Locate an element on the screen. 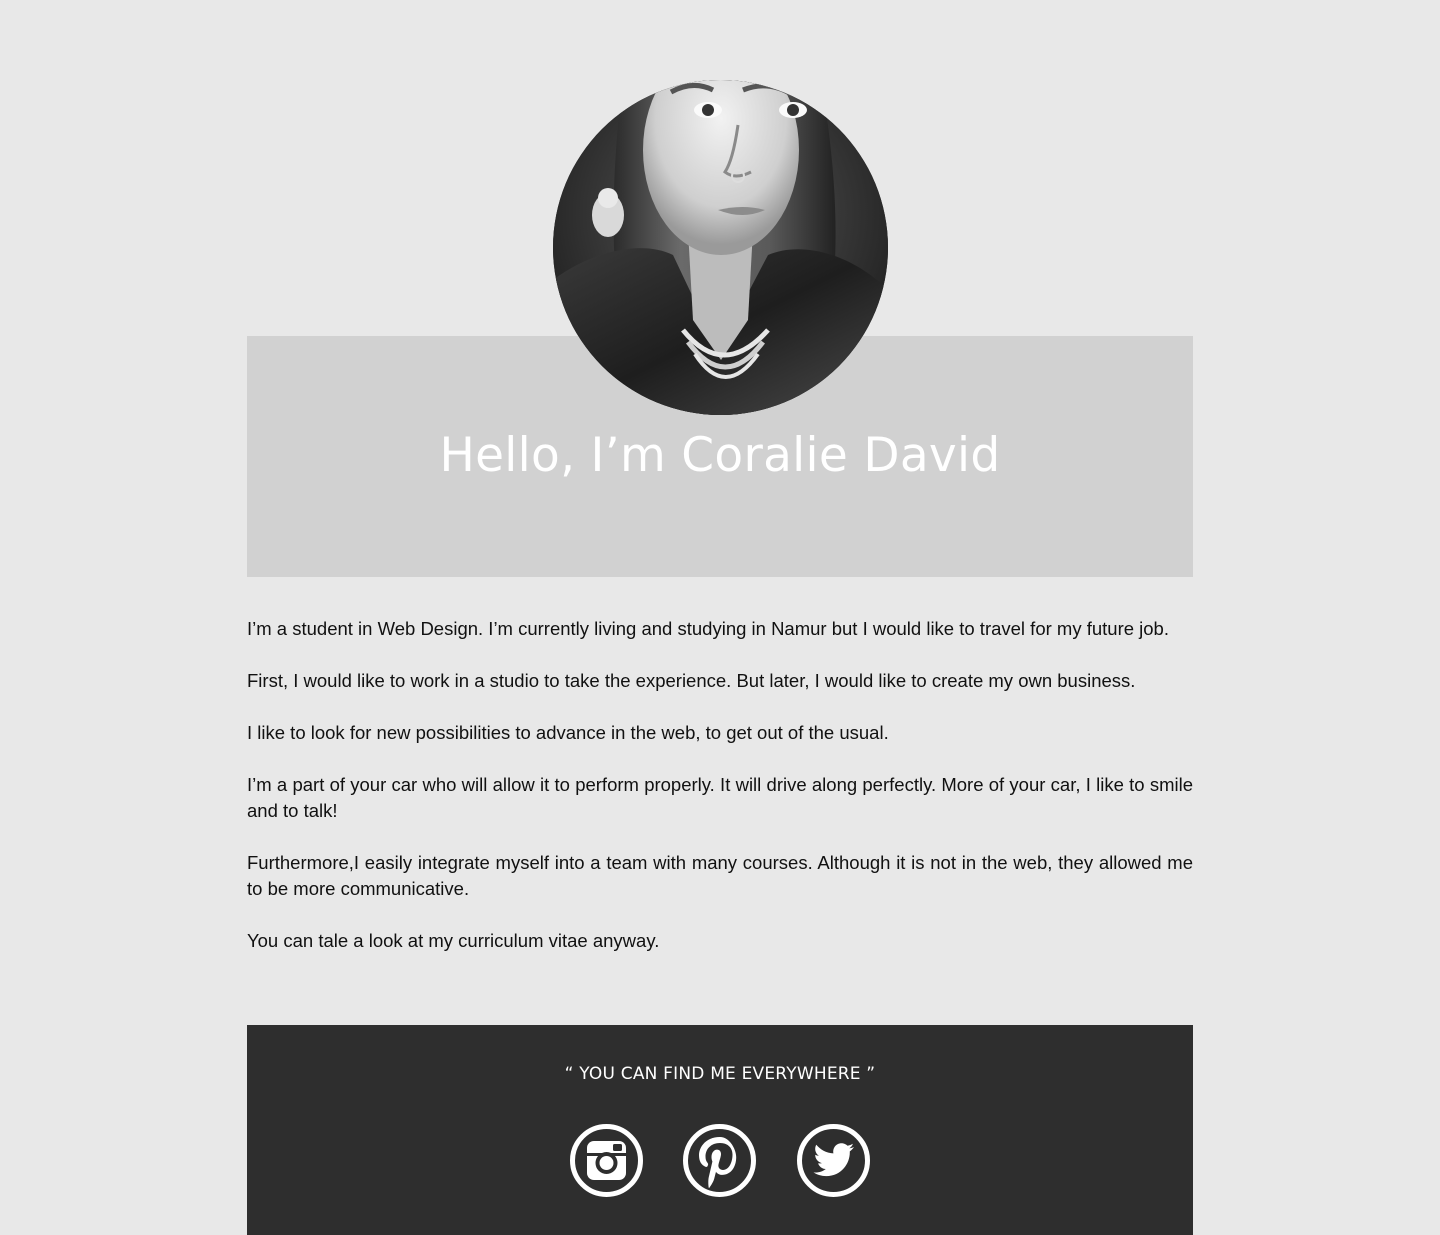 This screenshot has height=1235, width=1440. instagram-icon is located at coordinates (606, 1160).